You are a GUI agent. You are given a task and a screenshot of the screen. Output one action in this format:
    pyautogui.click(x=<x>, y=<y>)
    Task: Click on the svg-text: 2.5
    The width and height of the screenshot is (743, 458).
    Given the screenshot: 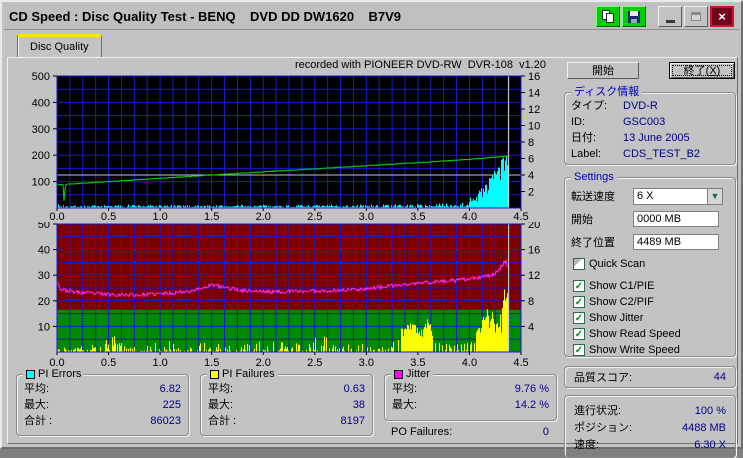 What is the action you would take?
    pyautogui.click(x=314, y=216)
    